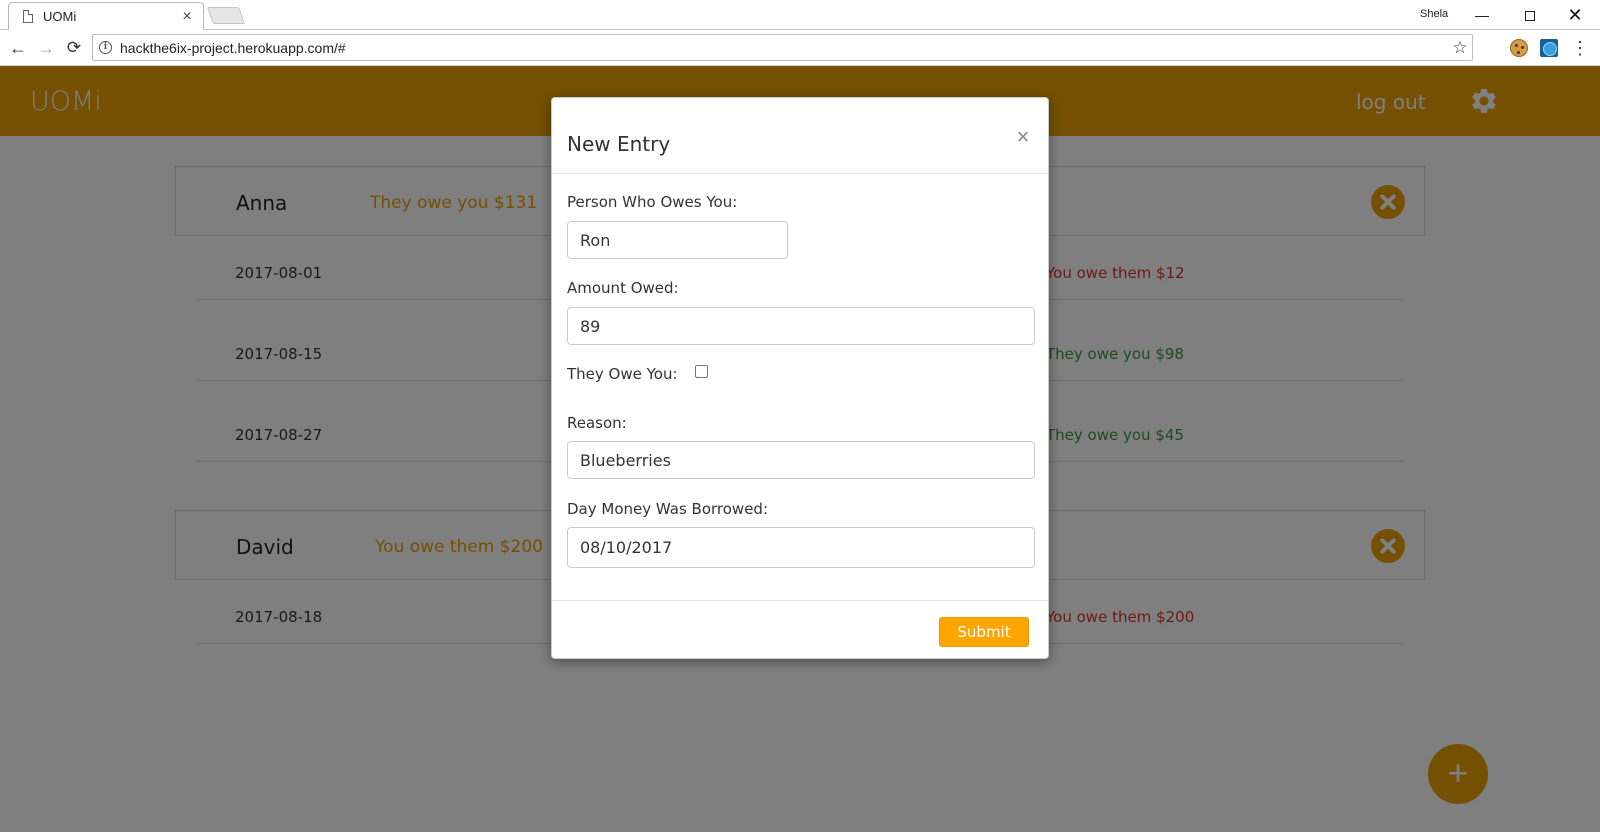  I want to click on window-restore-button, so click(1530, 15).